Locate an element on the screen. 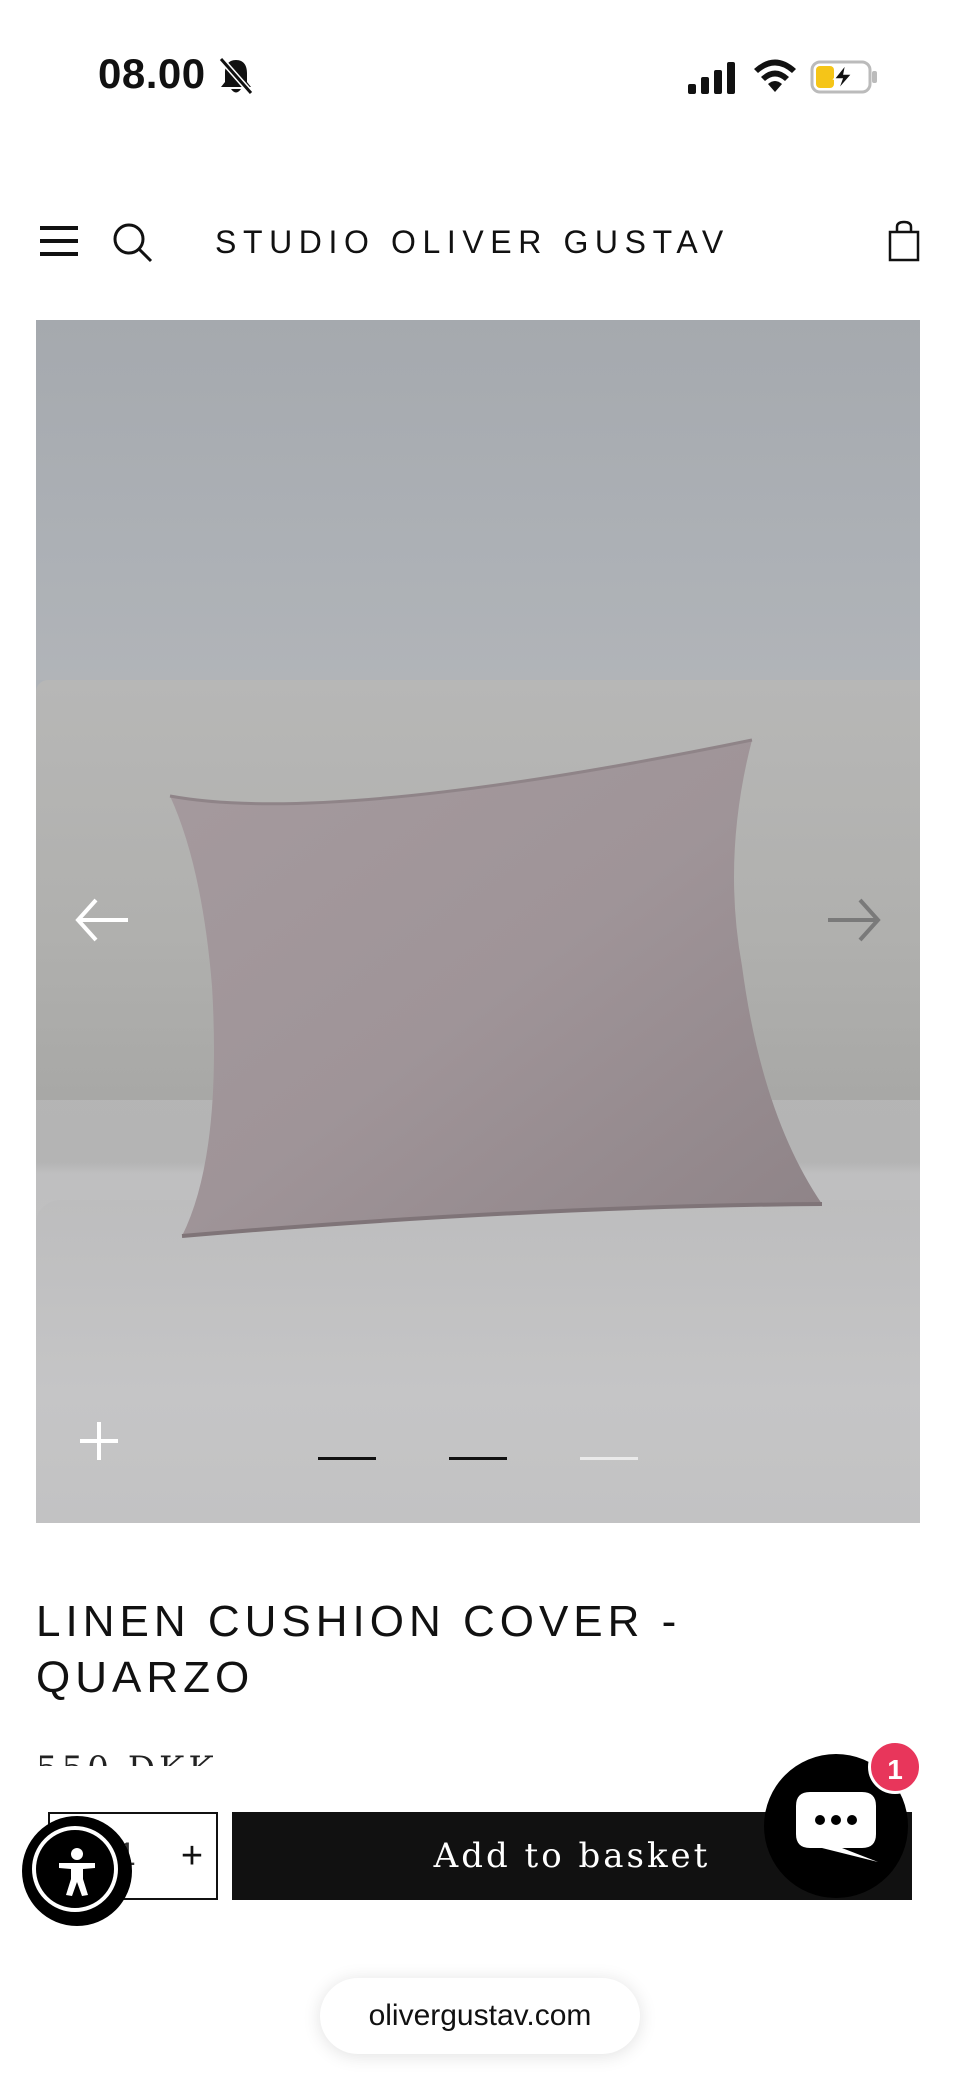 Image resolution: width=960 pixels, height=2087 pixels. battery-charging-icon is located at coordinates (843, 77).